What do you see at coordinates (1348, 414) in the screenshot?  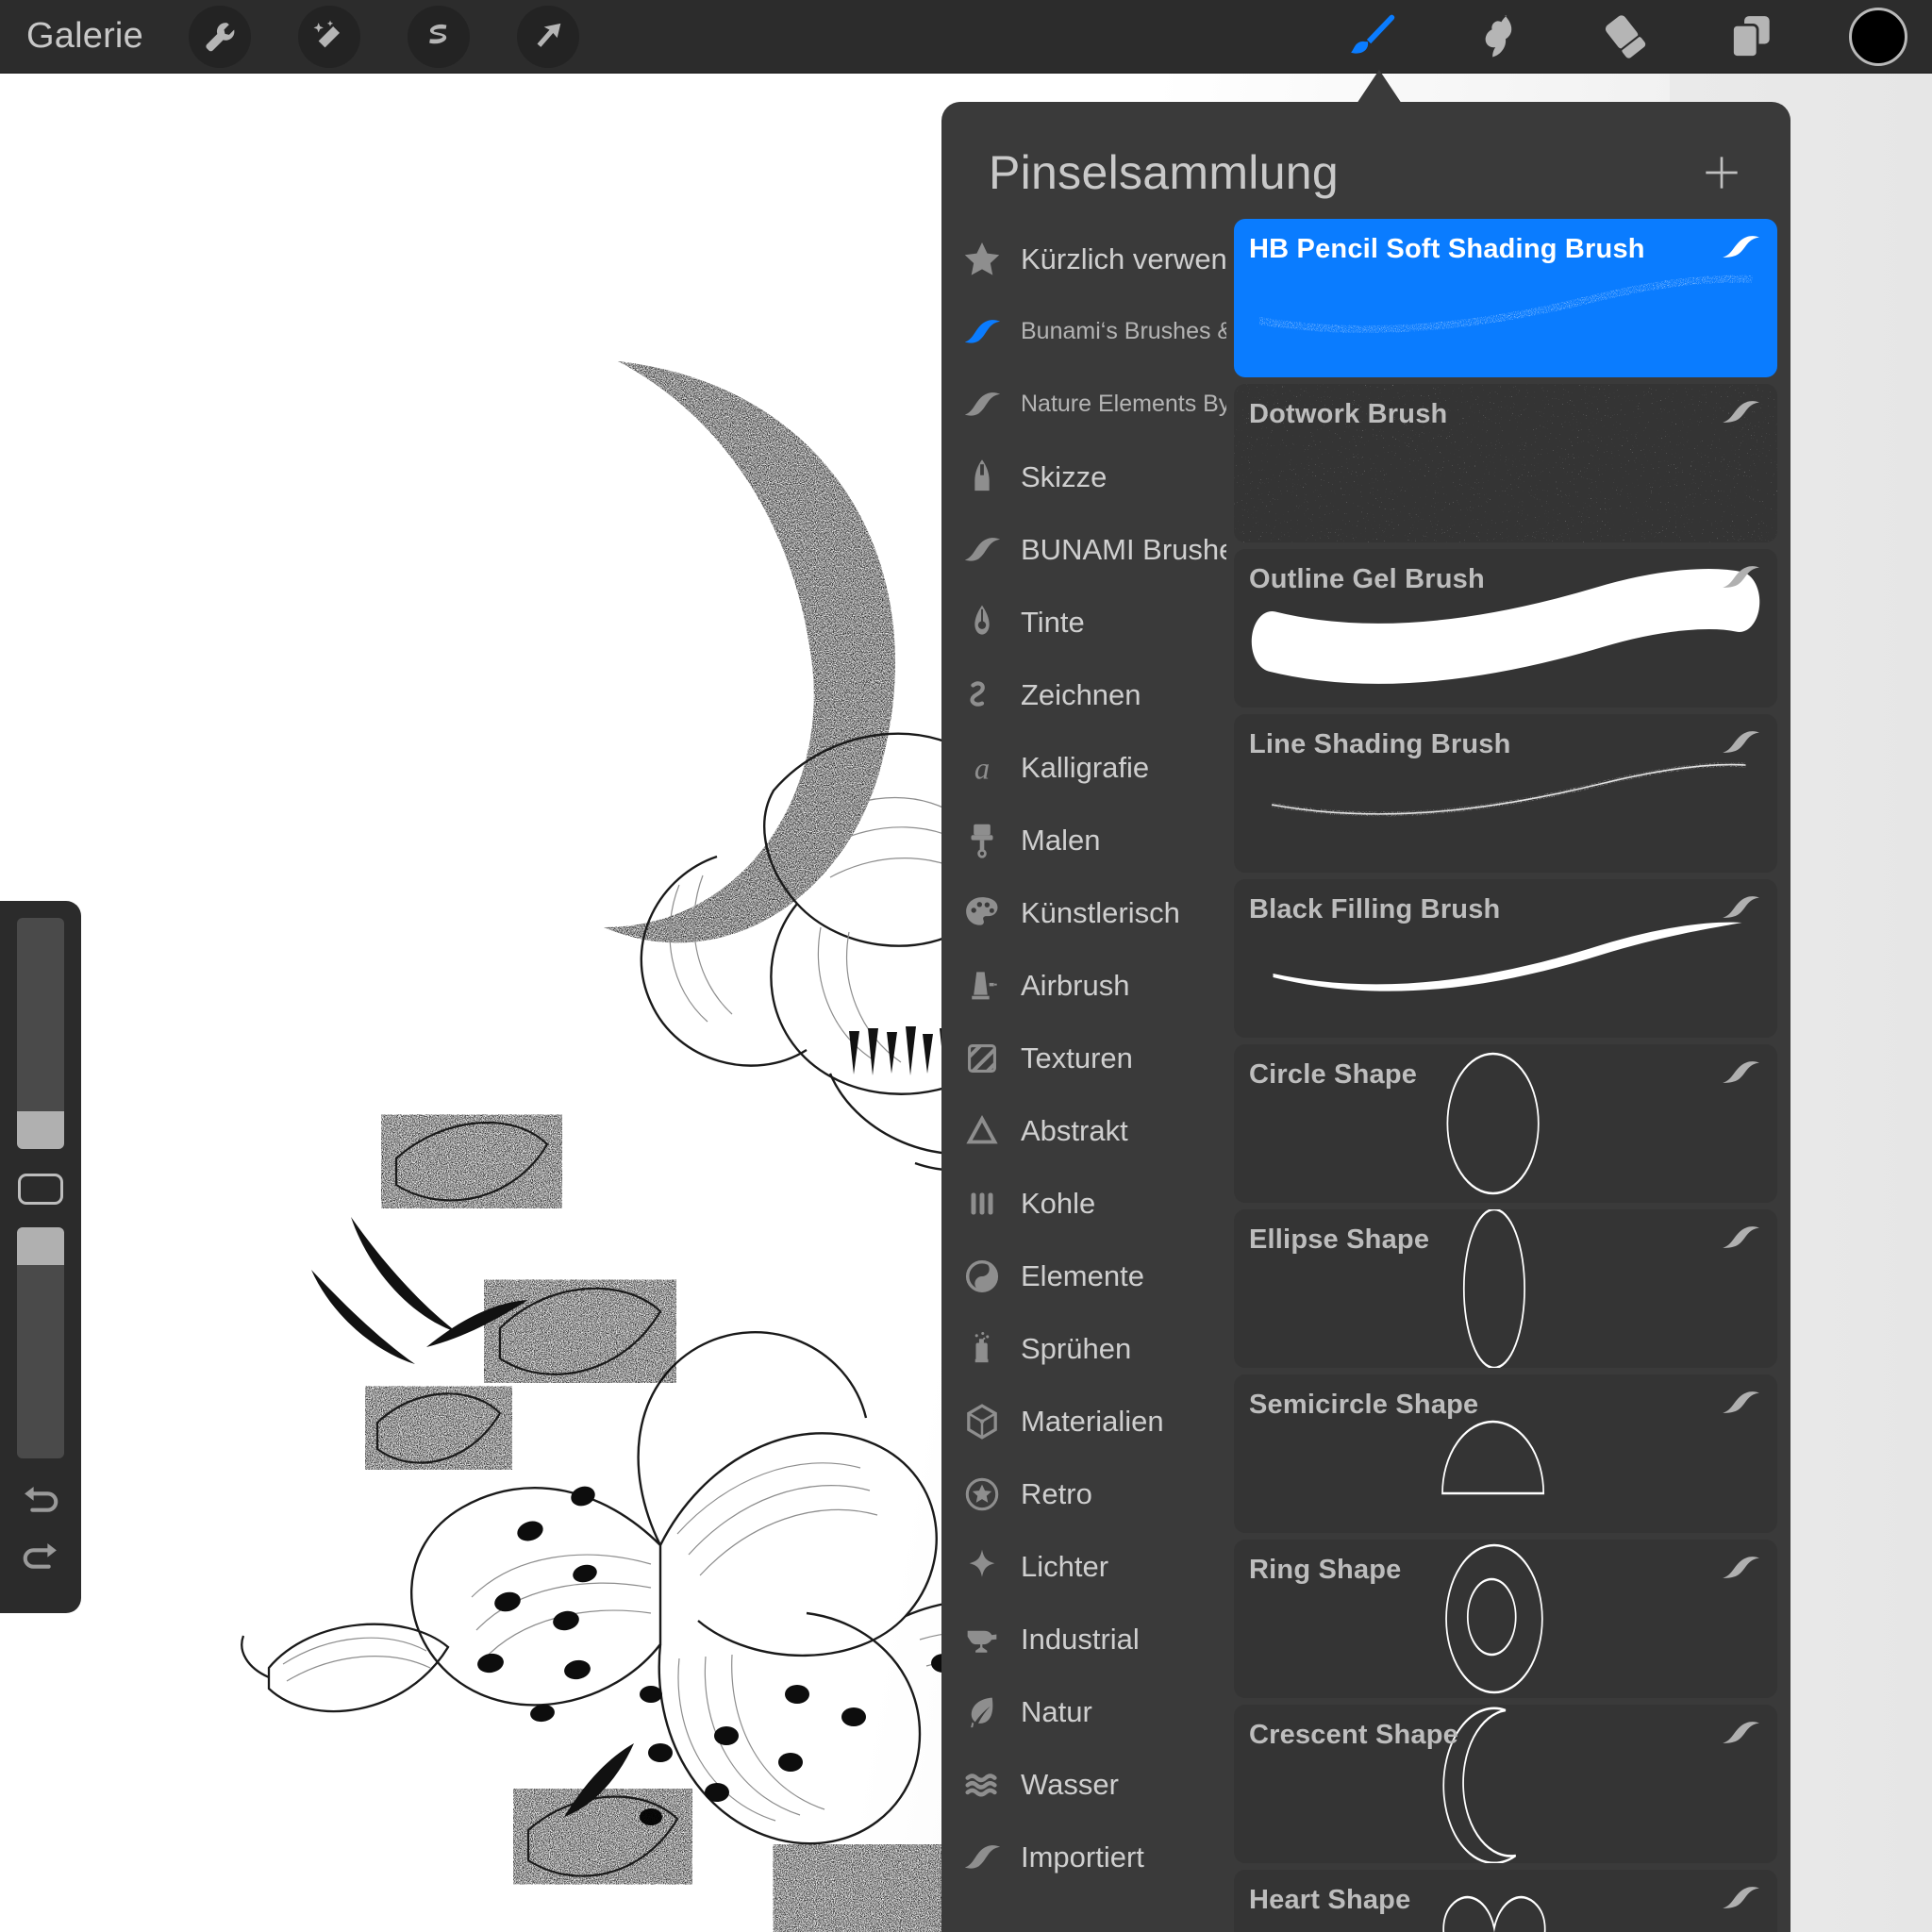 I see `brush-name: Dotwork Brush` at bounding box center [1348, 414].